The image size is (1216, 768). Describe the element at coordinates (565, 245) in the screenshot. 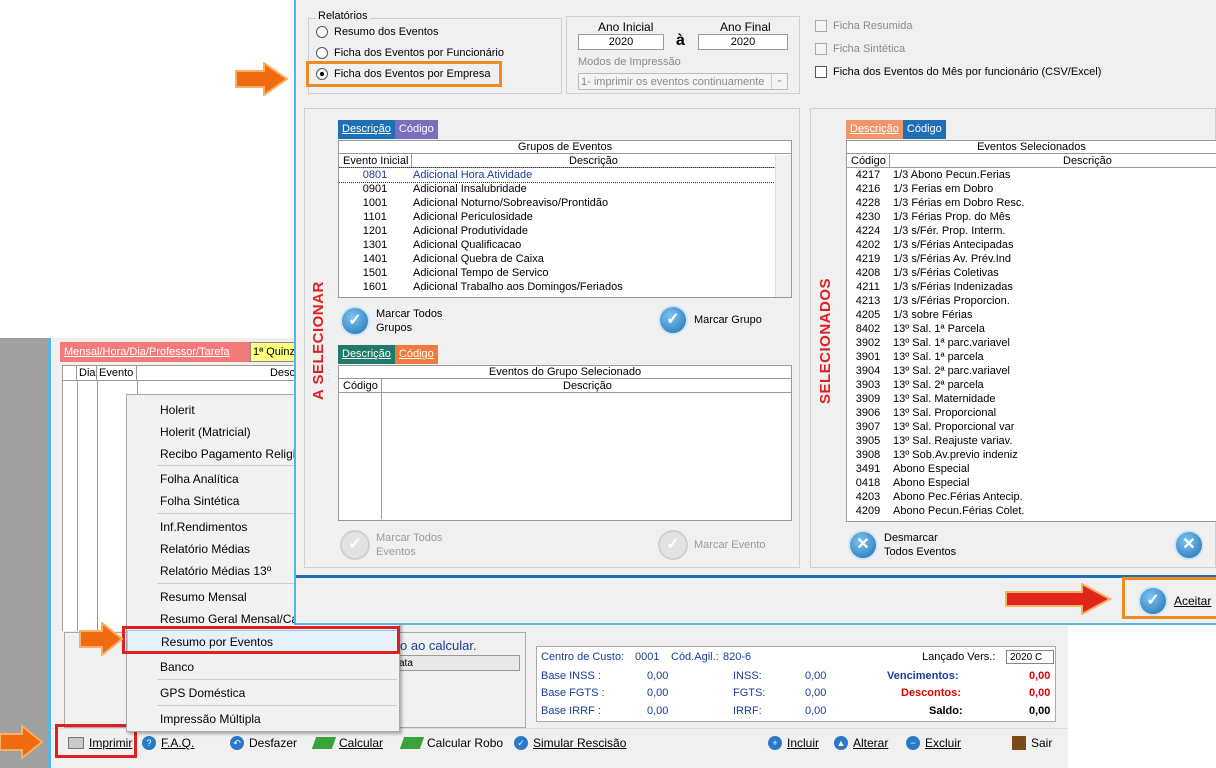

I see `table-row: 1301 Adicional Qualificacao` at that location.